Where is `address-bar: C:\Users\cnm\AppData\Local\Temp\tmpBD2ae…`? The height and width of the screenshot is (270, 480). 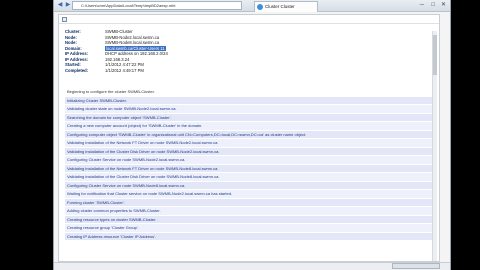 address-bar: C:\Users\cnm\AppData\Local\Temp\tmpBD2ae… is located at coordinates (157, 5).